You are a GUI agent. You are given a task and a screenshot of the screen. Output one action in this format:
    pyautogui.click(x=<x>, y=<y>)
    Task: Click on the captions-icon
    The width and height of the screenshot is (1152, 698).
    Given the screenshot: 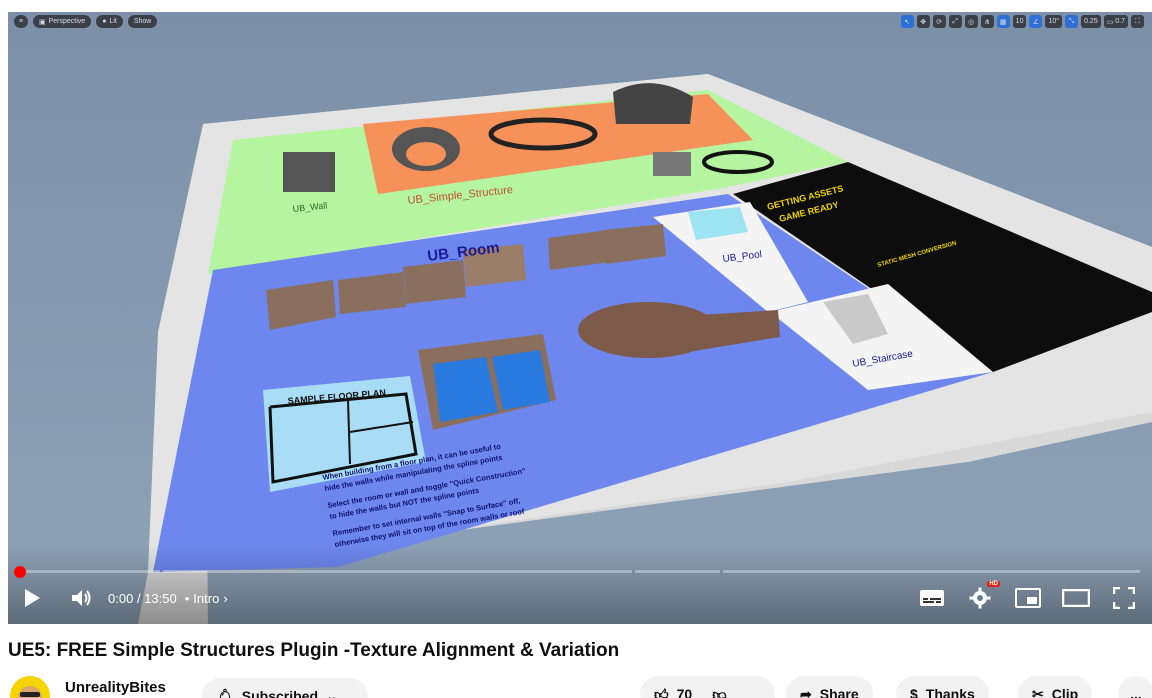 What is the action you would take?
    pyautogui.click(x=932, y=598)
    